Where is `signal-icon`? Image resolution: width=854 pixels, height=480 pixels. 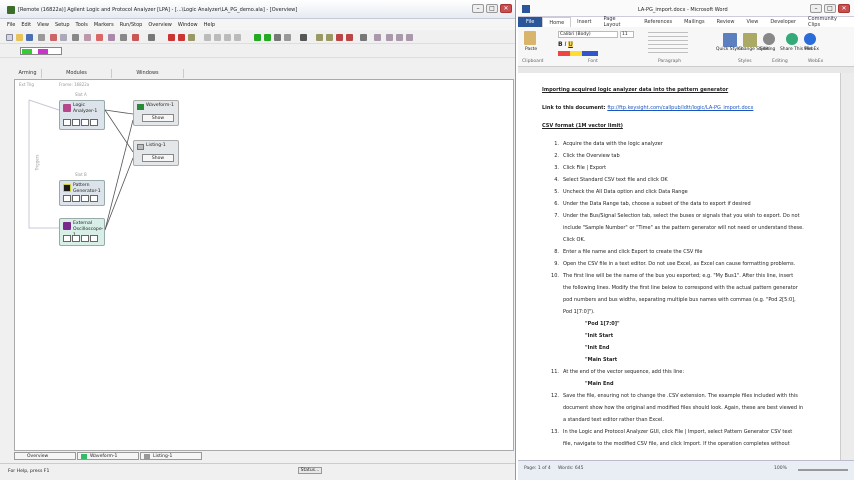
signal-icon is located at coordinates (339, 37).